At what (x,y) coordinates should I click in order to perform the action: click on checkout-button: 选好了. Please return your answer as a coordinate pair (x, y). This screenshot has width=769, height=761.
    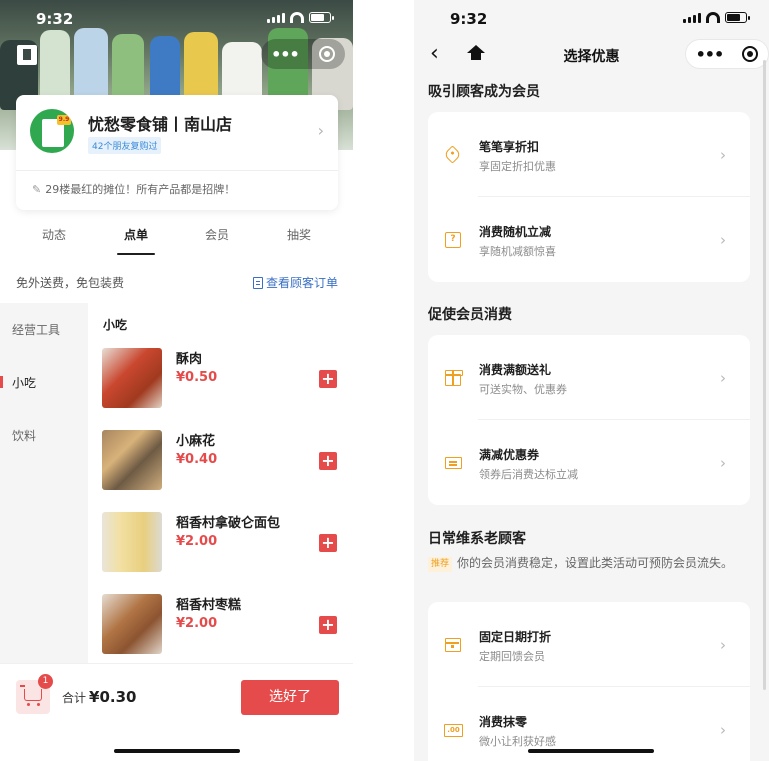
    Looking at the image, I should click on (290, 697).